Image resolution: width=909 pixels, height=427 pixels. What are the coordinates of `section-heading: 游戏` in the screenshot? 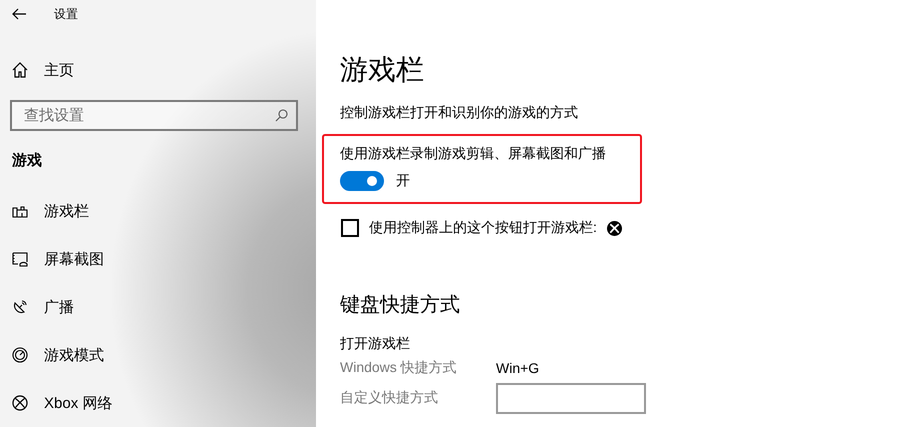 It's located at (27, 161).